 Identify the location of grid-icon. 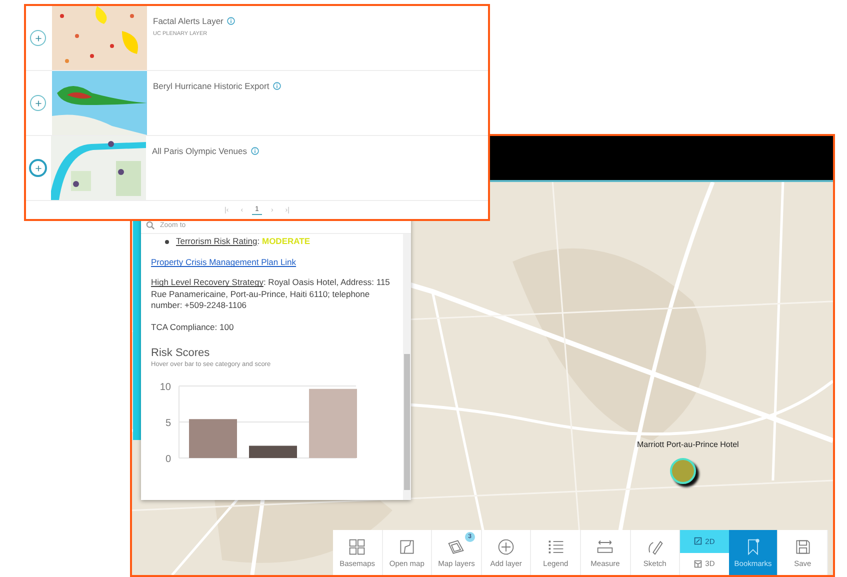
(357, 547).